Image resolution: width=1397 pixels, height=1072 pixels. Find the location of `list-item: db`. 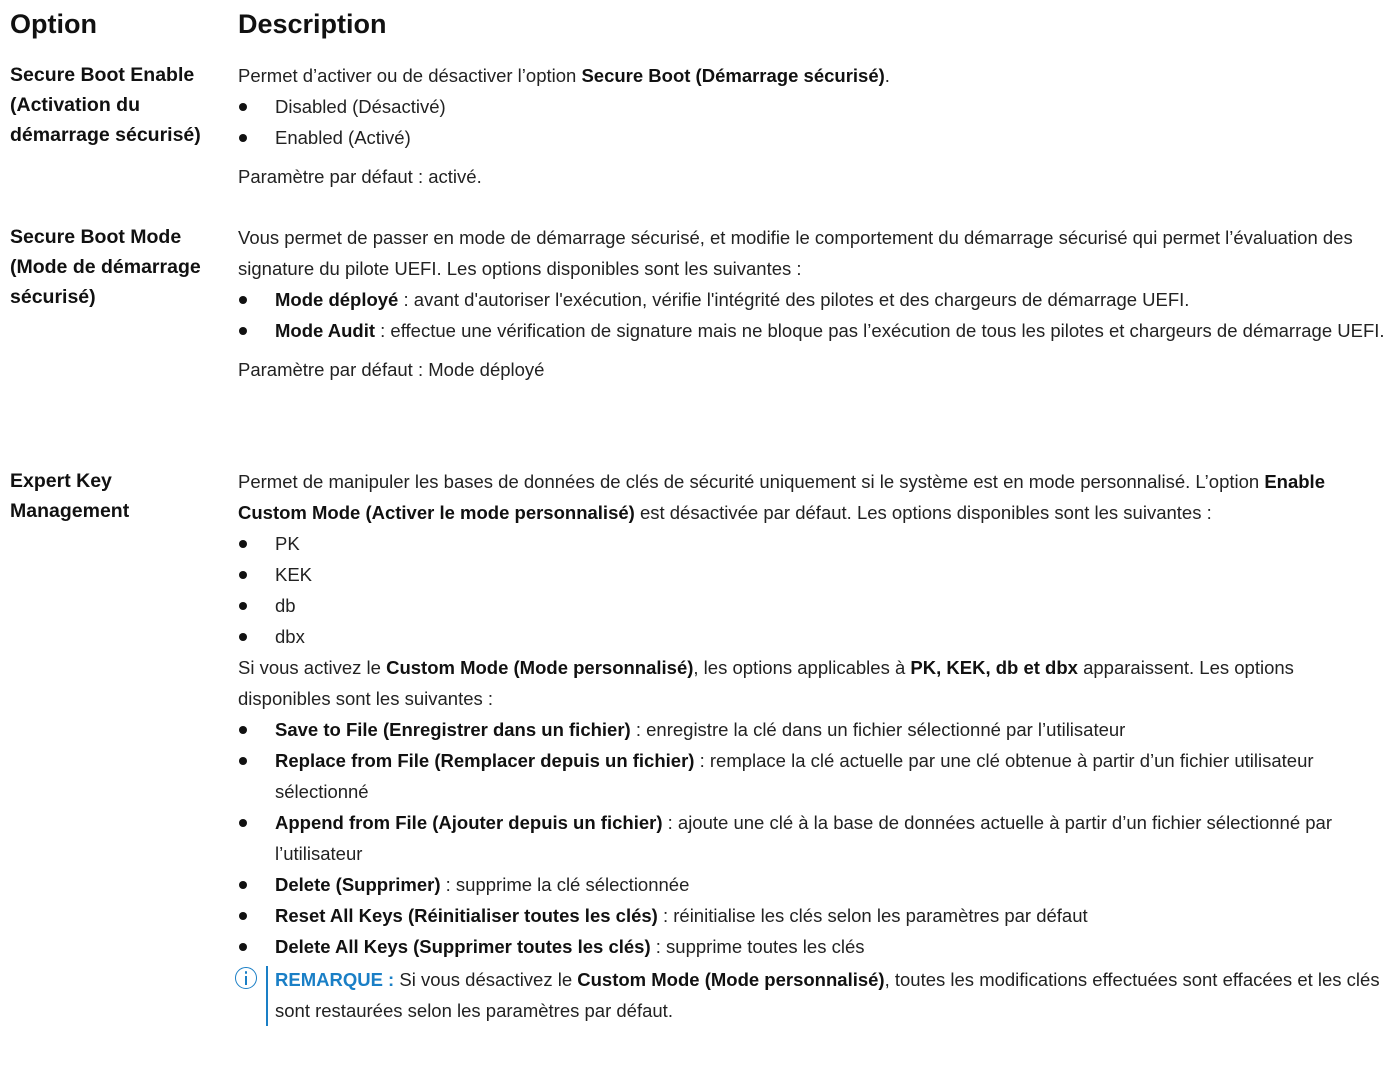

list-item: db is located at coordinates (813, 605).